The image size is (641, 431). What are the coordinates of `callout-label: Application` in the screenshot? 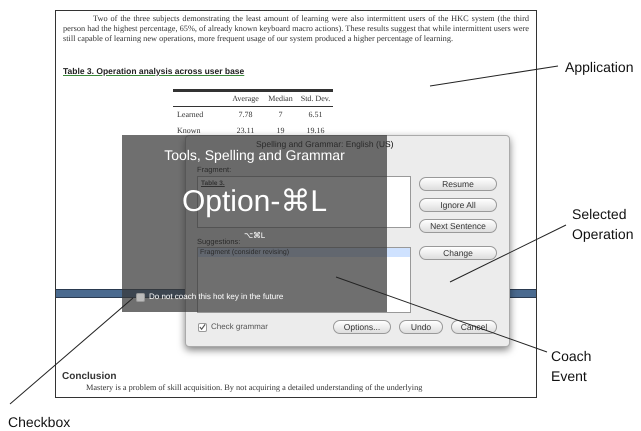 It's located at (599, 67).